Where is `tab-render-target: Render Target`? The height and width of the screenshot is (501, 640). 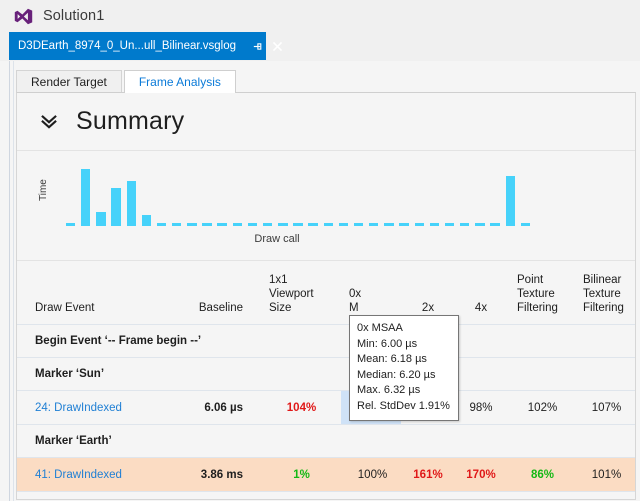 tab-render-target: Render Target is located at coordinates (69, 81).